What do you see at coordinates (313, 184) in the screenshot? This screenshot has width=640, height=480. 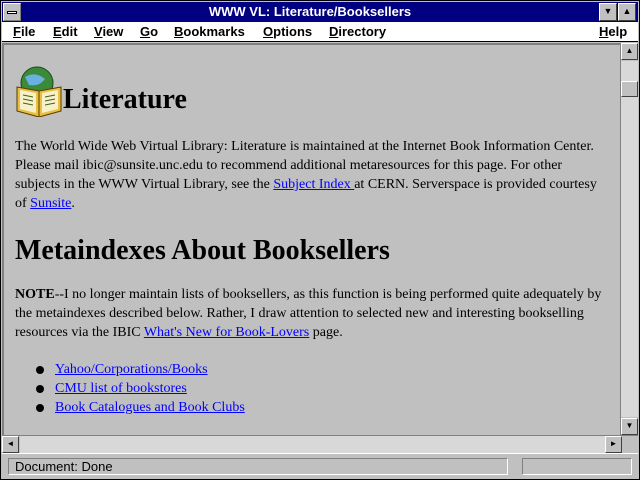 I see `subject-index-link: Subject Index` at bounding box center [313, 184].